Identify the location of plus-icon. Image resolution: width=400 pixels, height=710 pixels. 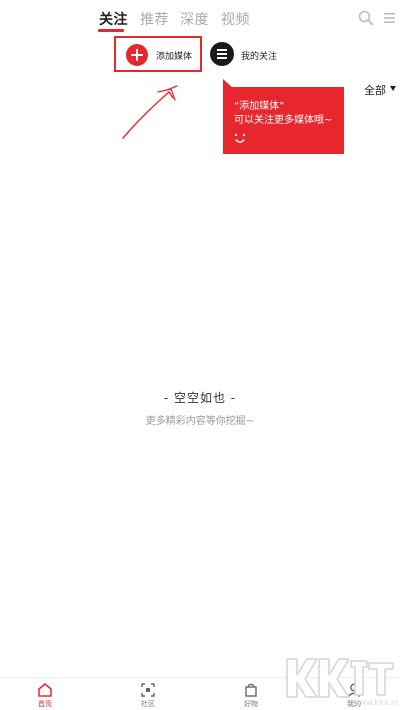
(137, 55).